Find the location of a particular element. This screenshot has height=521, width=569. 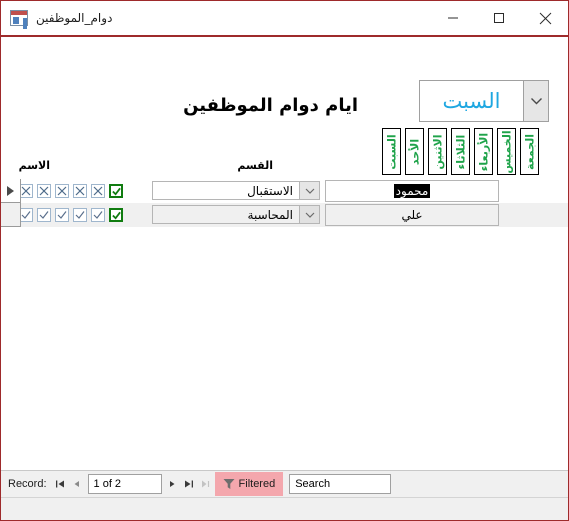

day-header-saturday: السبت is located at coordinates (391, 151).